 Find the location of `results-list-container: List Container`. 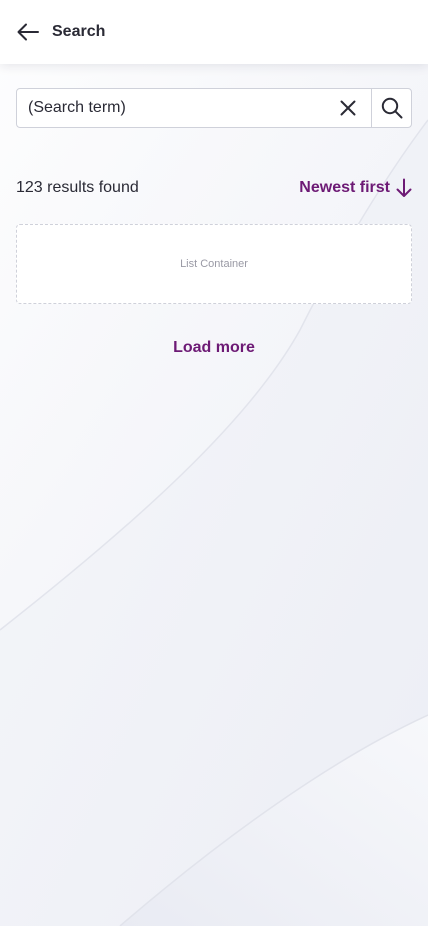

results-list-container: List Container is located at coordinates (214, 264).